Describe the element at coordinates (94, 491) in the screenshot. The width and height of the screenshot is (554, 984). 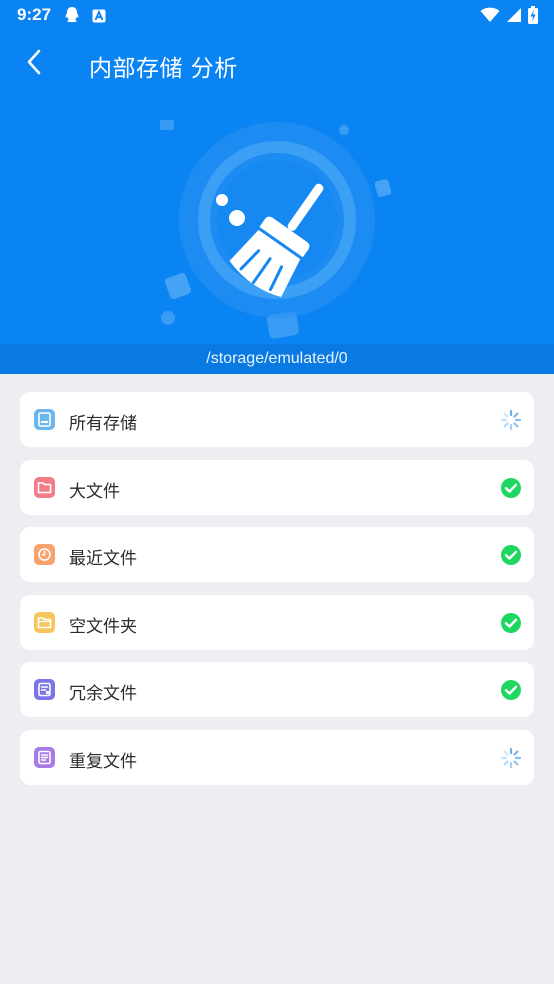
I see `list-item-label: 大文件` at that location.